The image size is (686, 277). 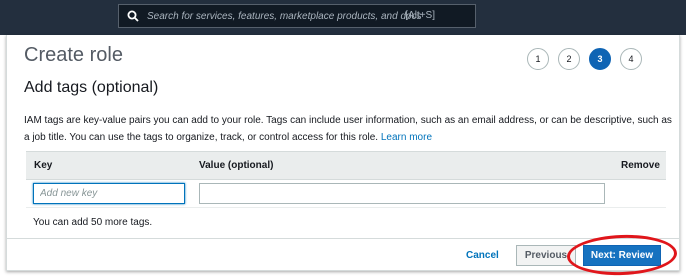 What do you see at coordinates (406, 137) in the screenshot?
I see `learn-more-link: Learn more` at bounding box center [406, 137].